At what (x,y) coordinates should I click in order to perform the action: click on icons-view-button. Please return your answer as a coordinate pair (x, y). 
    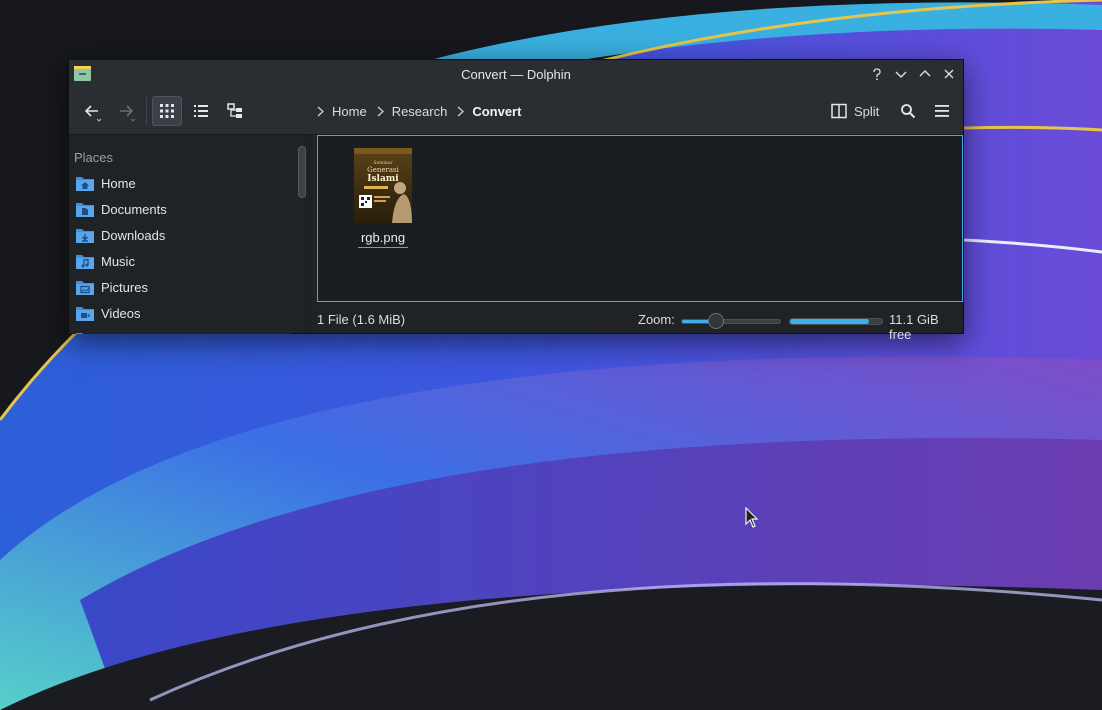
    Looking at the image, I should click on (167, 111).